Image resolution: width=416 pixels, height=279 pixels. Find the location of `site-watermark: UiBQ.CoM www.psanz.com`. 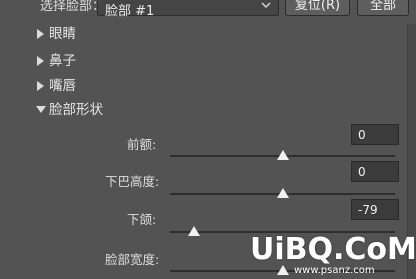

site-watermark: UiBQ.CoM www.psanz.com is located at coordinates (333, 255).